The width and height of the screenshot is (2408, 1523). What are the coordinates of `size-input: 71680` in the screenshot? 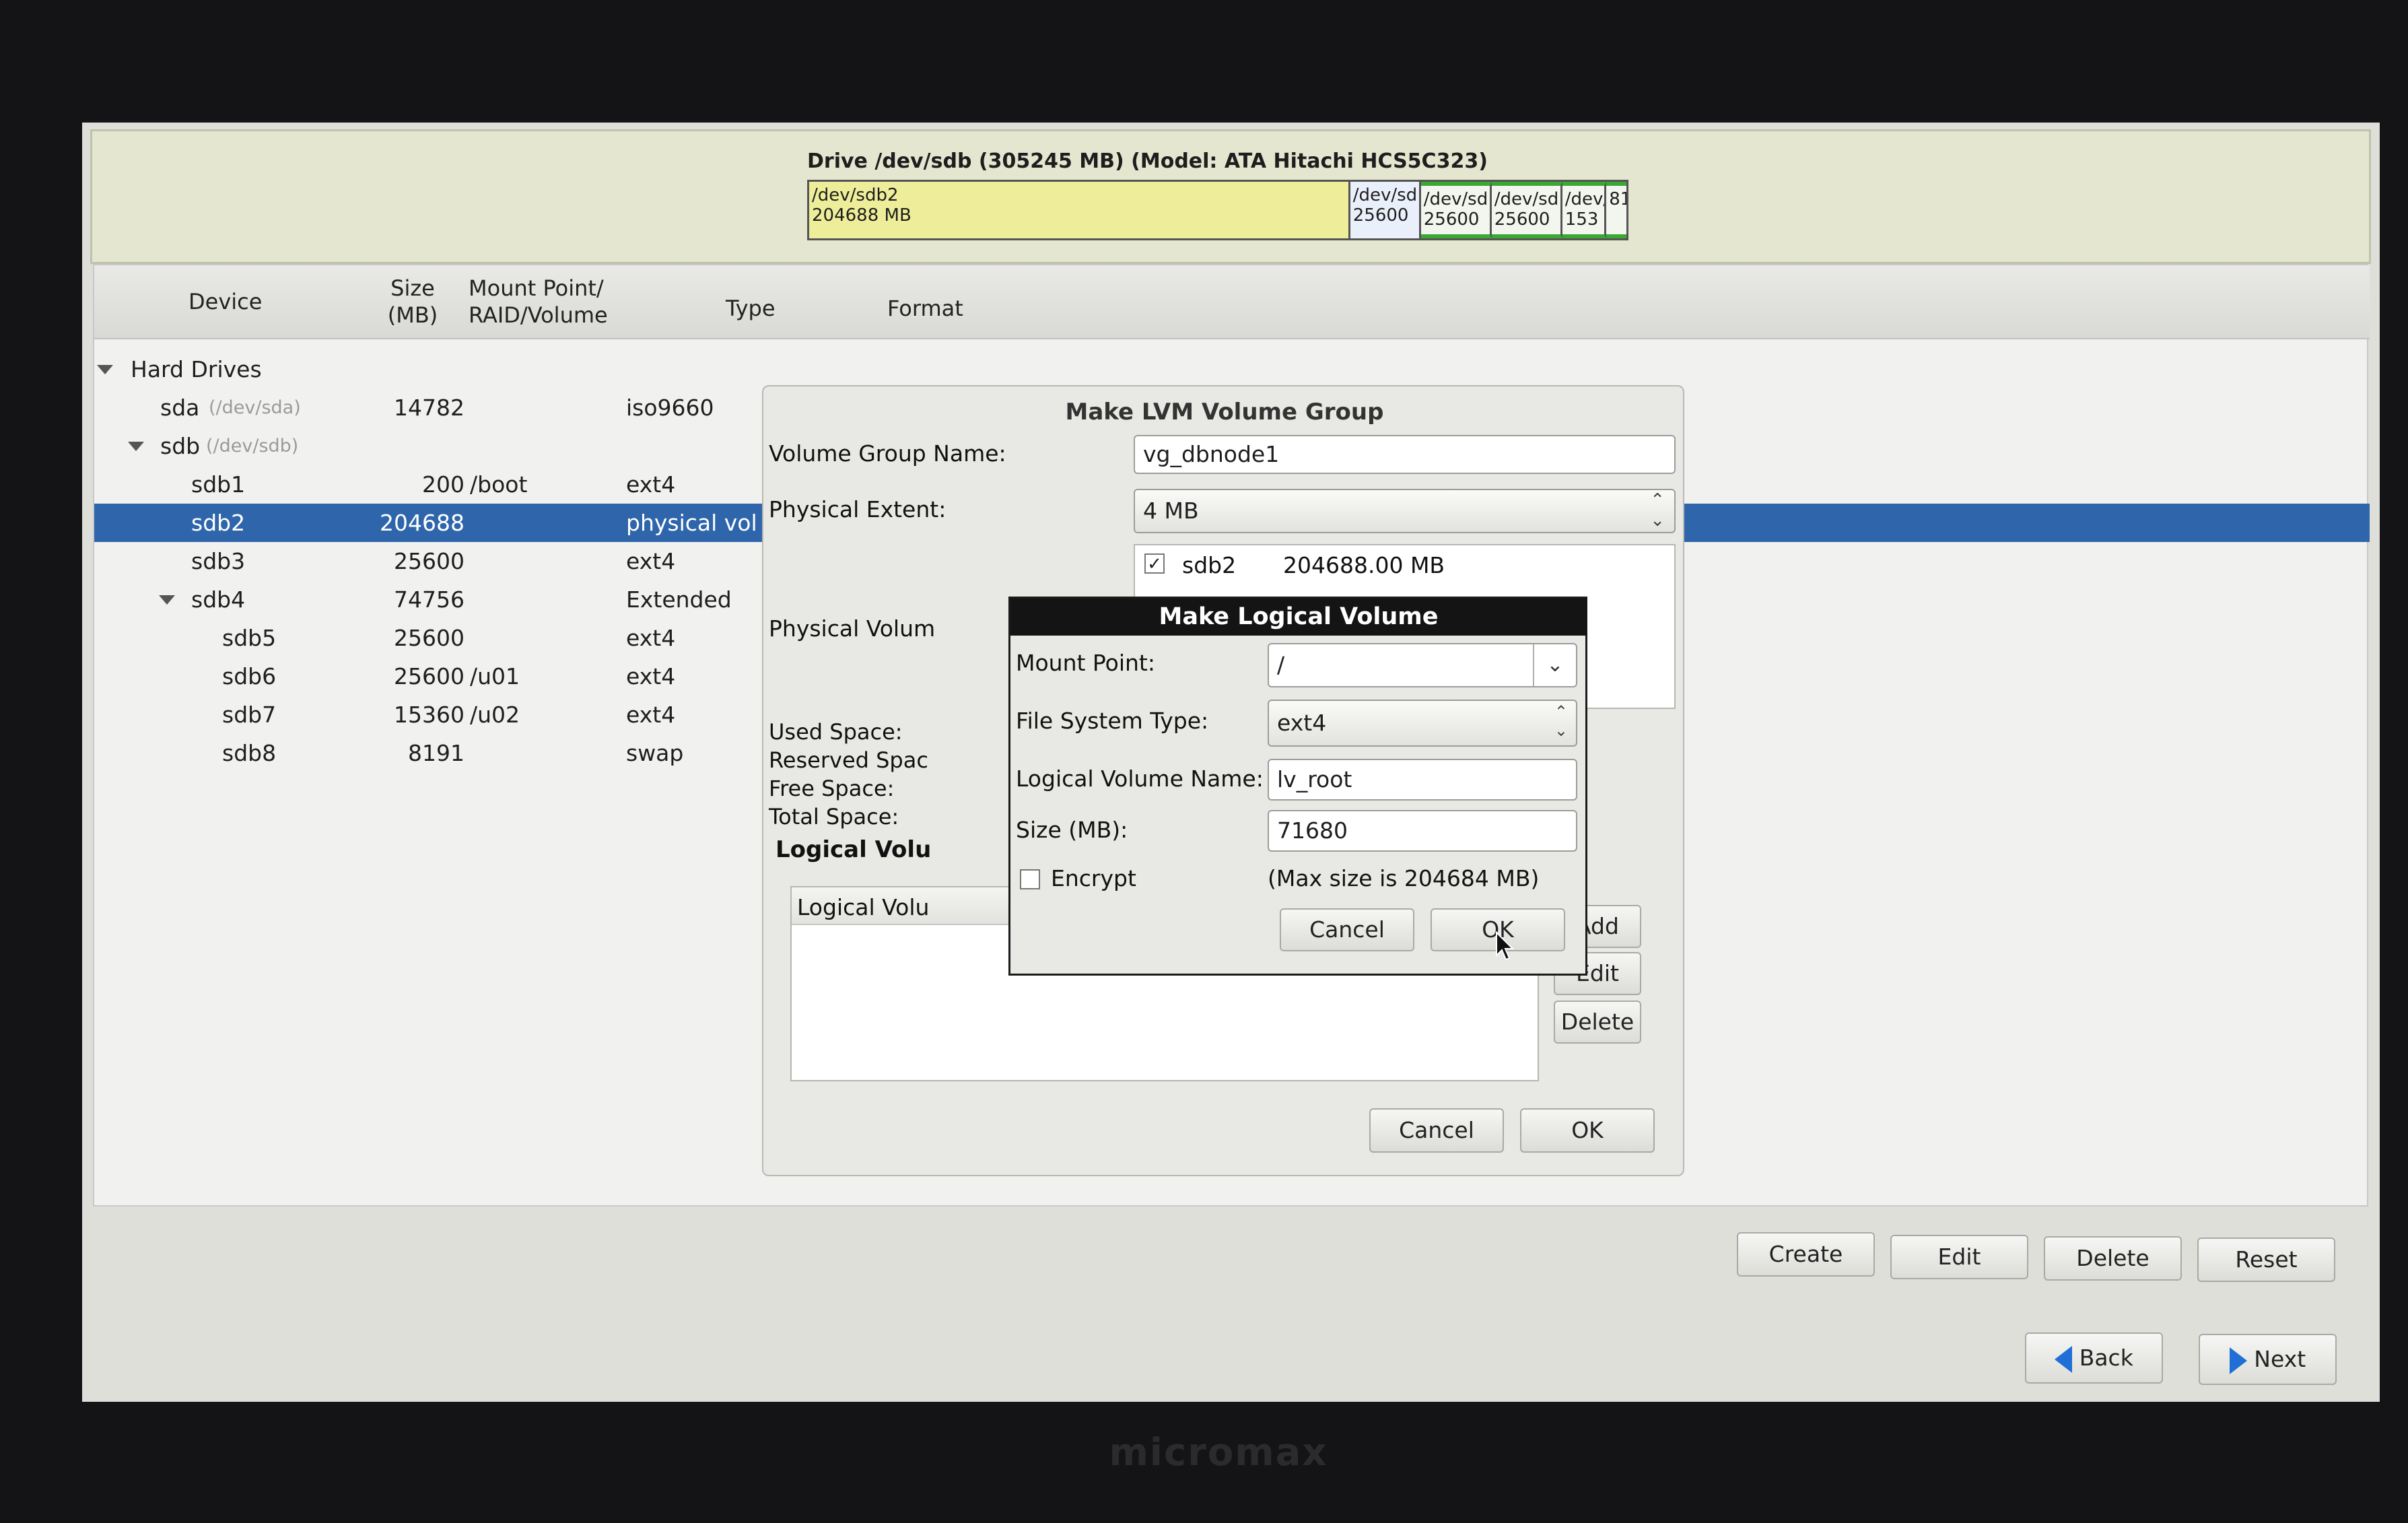 It's located at (1422, 831).